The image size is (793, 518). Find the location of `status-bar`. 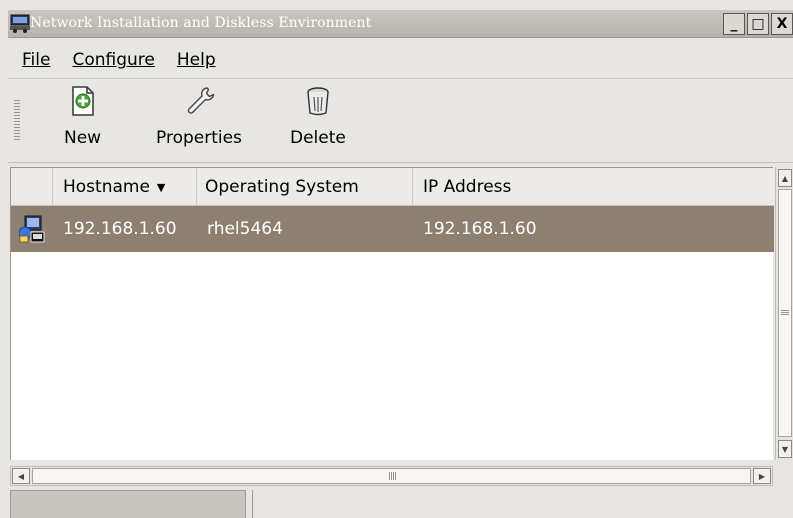

status-bar is located at coordinates (400, 504).